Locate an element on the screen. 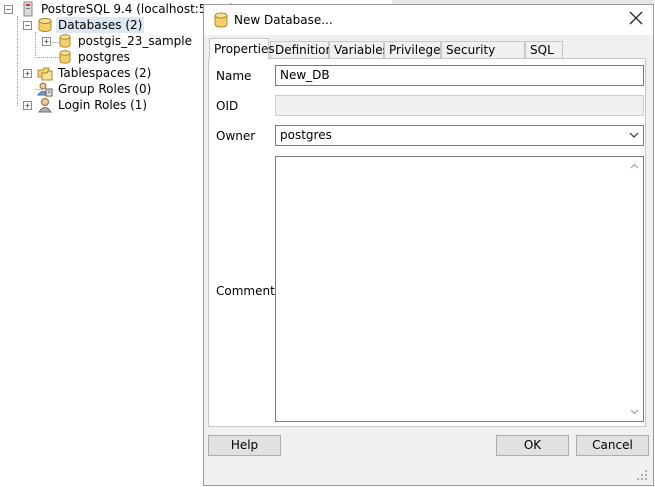 This screenshot has width=655, height=487. tab-variables: Variables is located at coordinates (359, 49).